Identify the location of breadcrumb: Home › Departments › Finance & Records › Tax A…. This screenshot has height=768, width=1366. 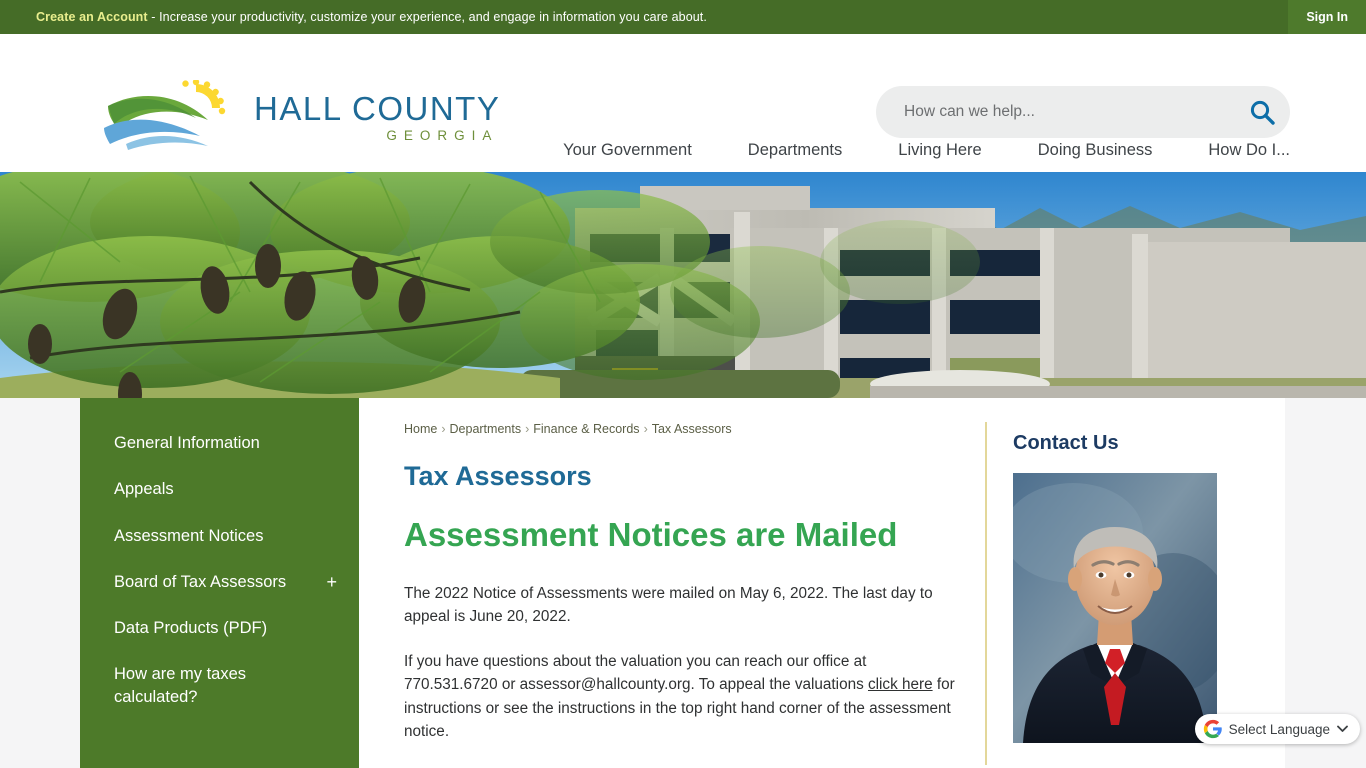
(681, 429).